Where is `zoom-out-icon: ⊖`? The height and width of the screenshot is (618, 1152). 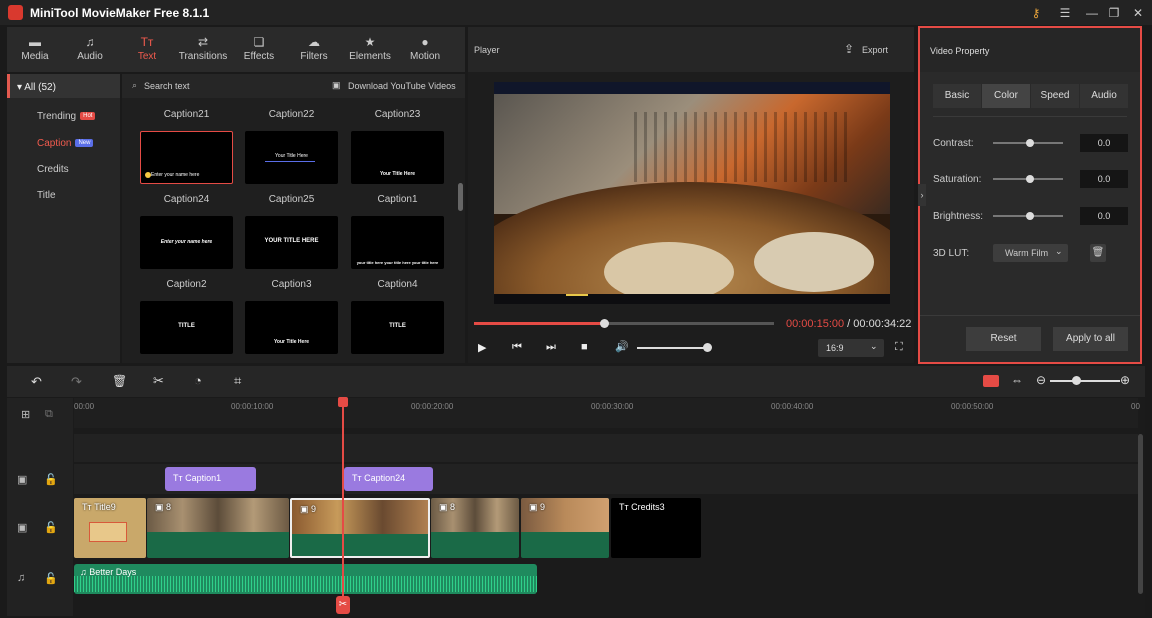
zoom-out-icon: ⊖ is located at coordinates (1041, 380).